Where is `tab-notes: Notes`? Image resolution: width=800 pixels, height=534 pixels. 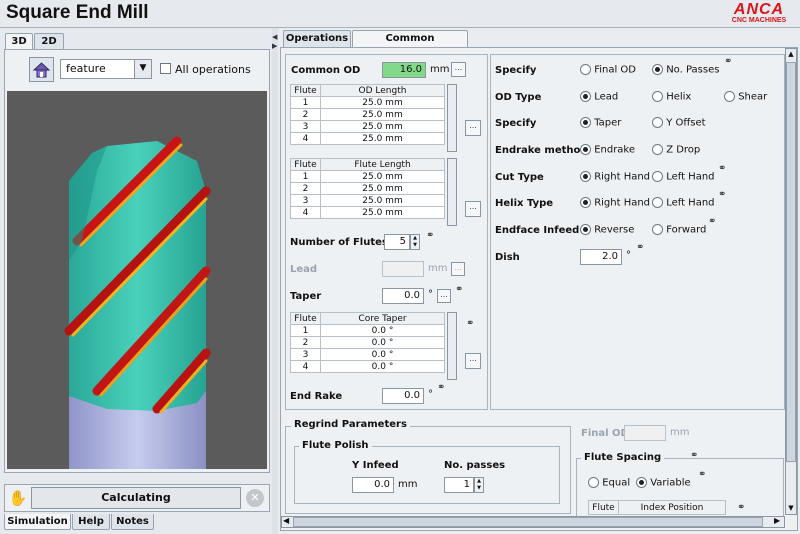
tab-notes: Notes is located at coordinates (132, 522).